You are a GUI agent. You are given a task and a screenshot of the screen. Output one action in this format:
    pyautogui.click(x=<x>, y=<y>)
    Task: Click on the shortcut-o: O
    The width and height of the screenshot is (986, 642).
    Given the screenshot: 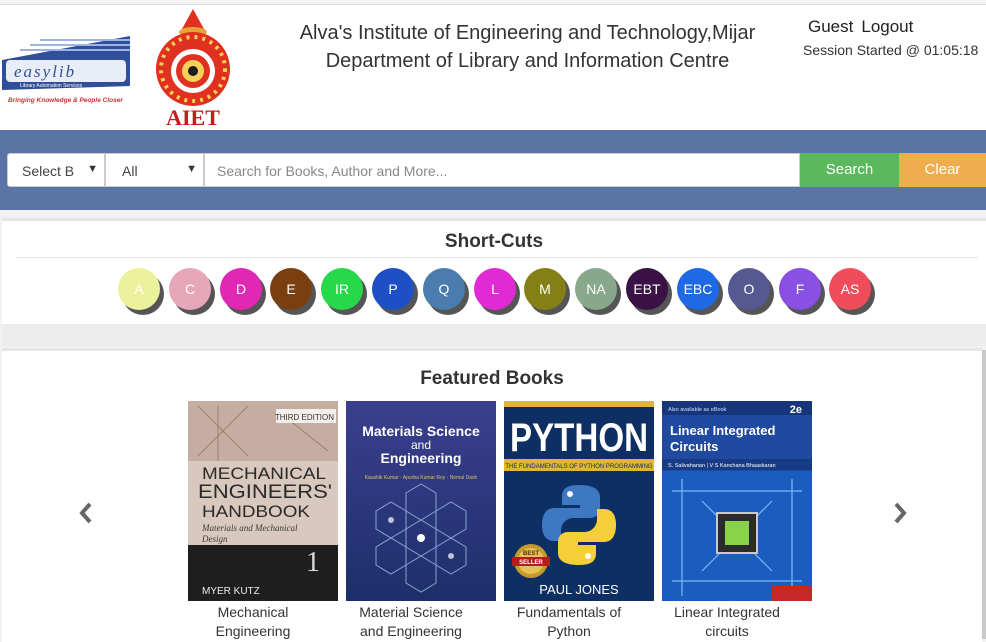 What is the action you would take?
    pyautogui.click(x=749, y=289)
    